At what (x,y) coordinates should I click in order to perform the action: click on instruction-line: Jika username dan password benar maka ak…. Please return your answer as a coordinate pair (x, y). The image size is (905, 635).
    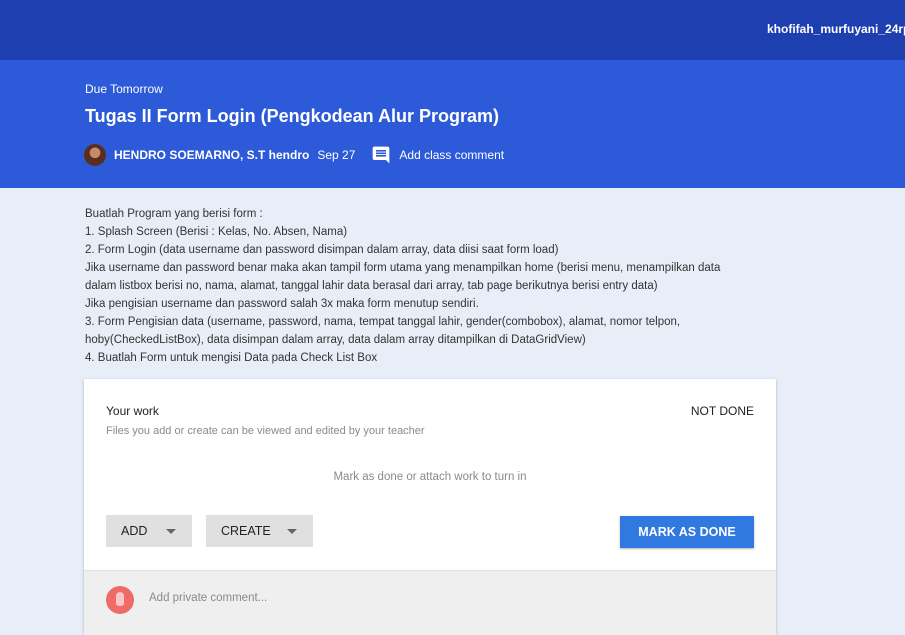
    Looking at the image, I should click on (403, 268).